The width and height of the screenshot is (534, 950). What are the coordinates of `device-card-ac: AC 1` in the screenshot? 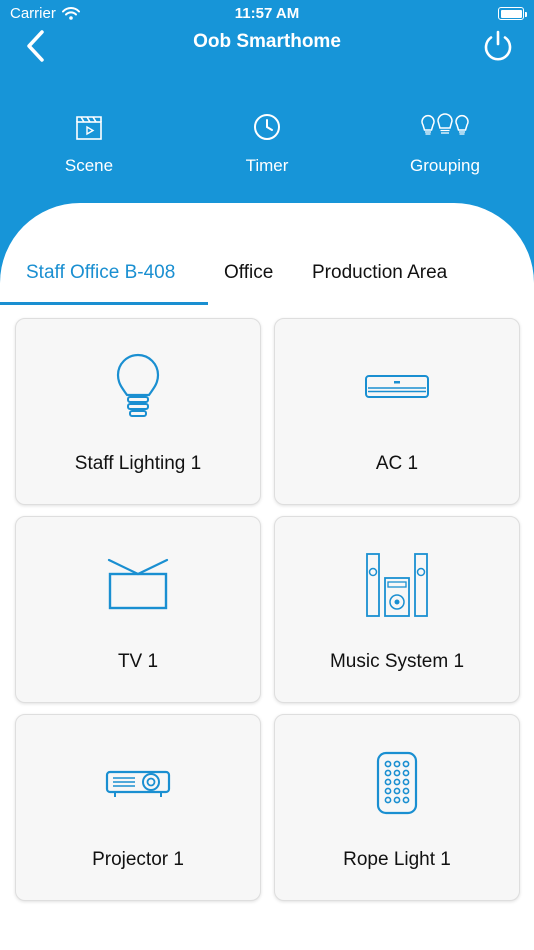 It's located at (397, 411).